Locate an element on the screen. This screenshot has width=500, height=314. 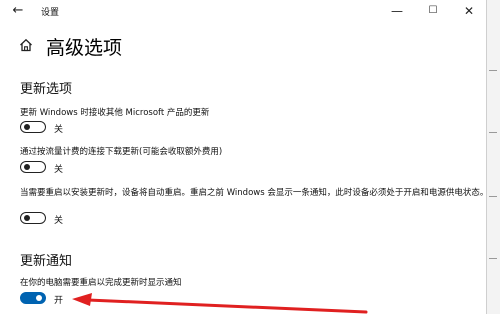
back-button: ← is located at coordinates (18, 11).